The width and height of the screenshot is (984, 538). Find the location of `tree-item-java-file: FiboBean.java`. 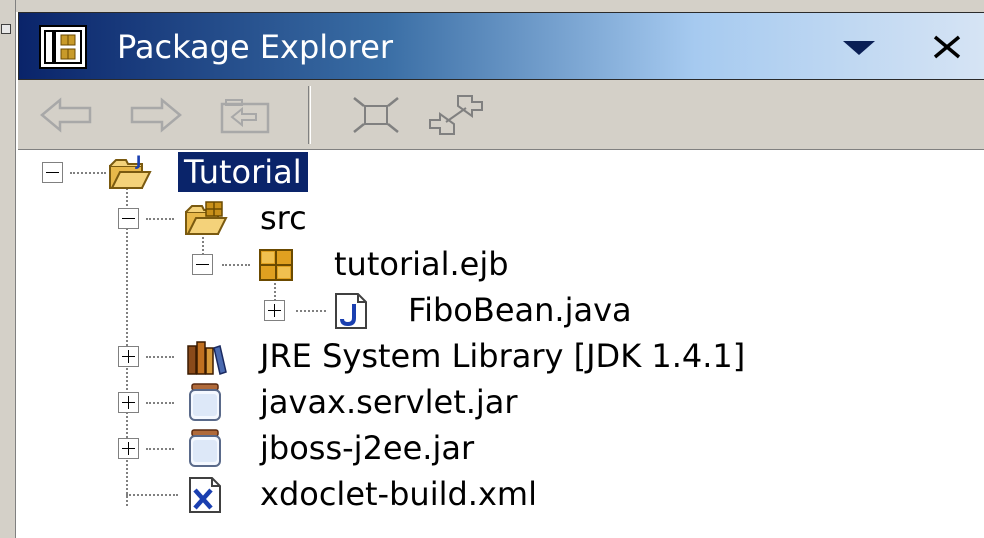

tree-item-java-file: FiboBean.java is located at coordinates (501, 310).